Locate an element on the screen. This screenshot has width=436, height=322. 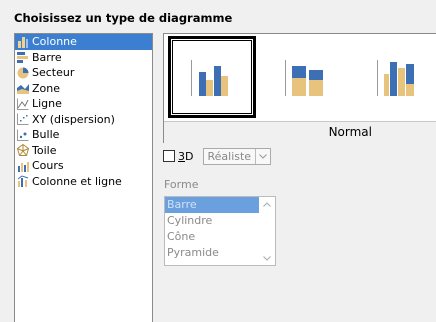
chart-type-label: Secteur is located at coordinates (53, 72).